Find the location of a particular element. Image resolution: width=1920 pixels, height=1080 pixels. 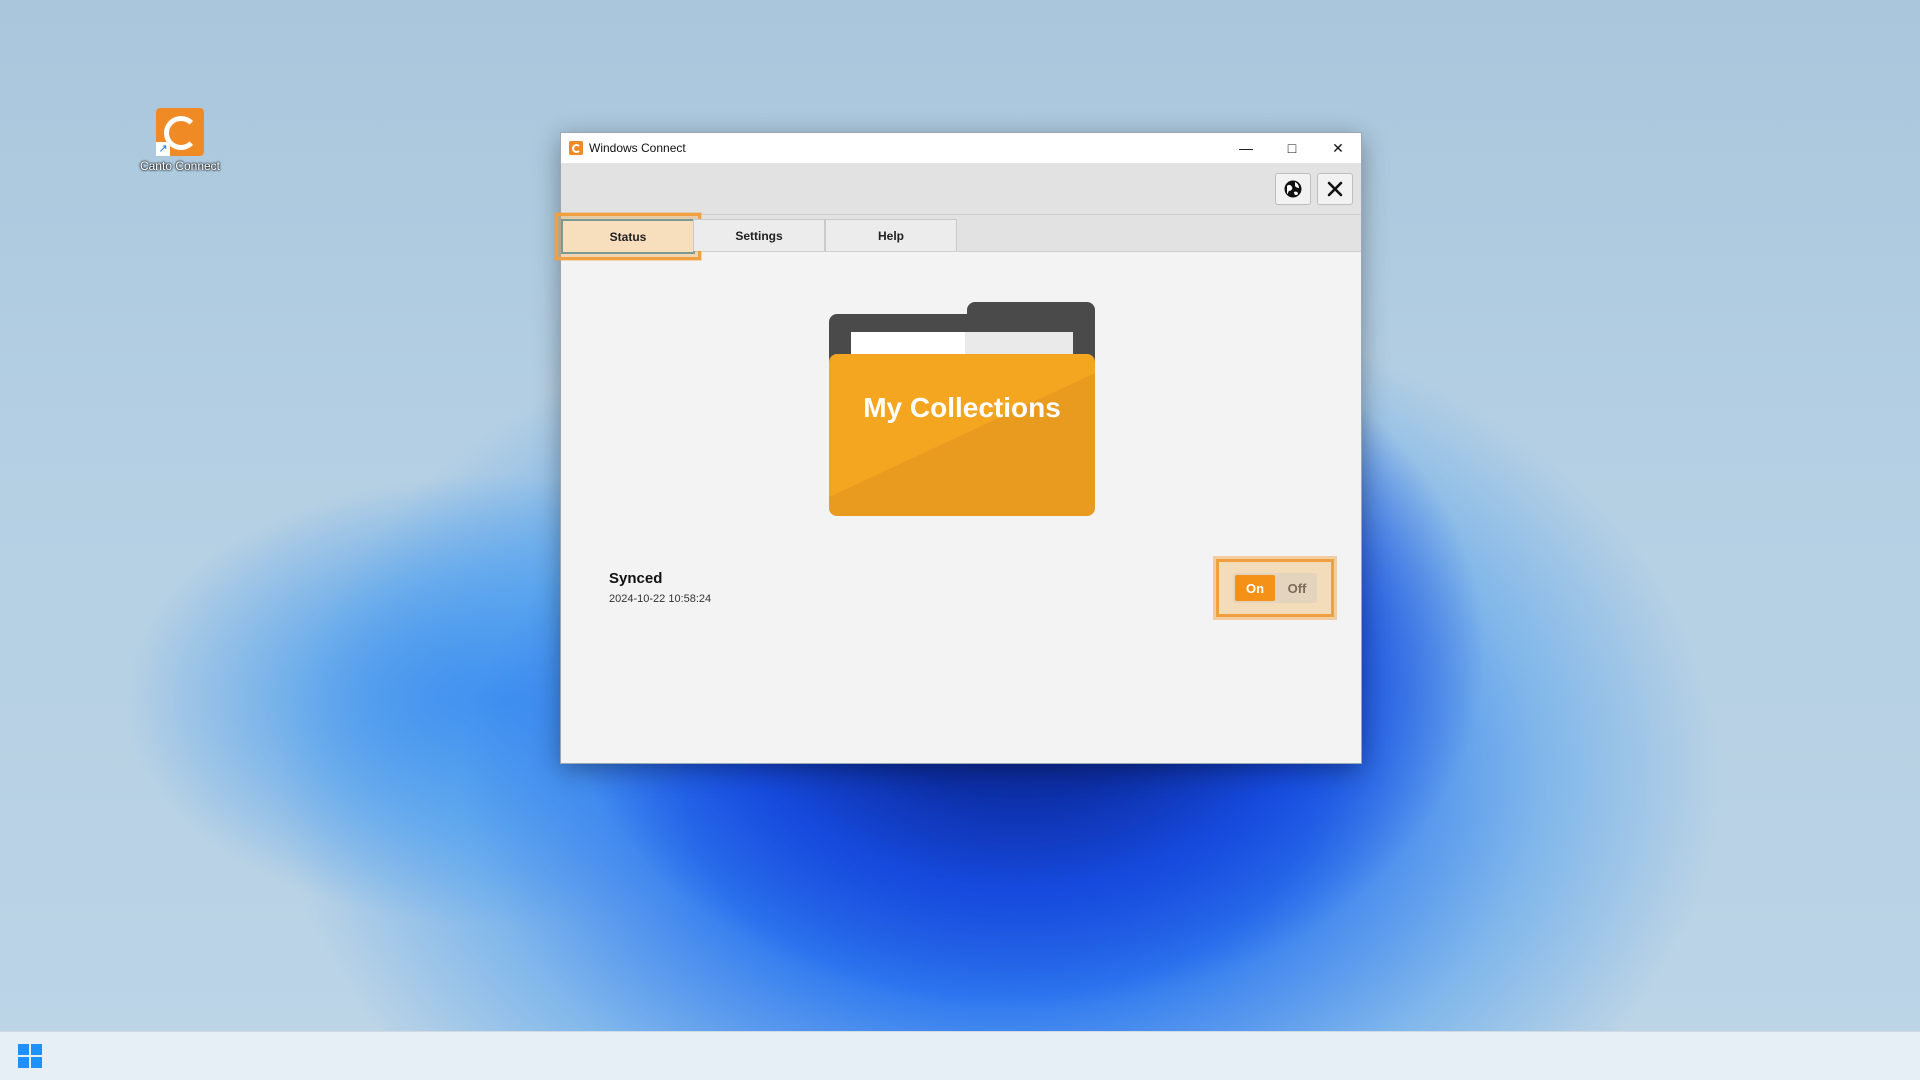

shortcut-arrow-icon: ↗ is located at coordinates (163, 149).